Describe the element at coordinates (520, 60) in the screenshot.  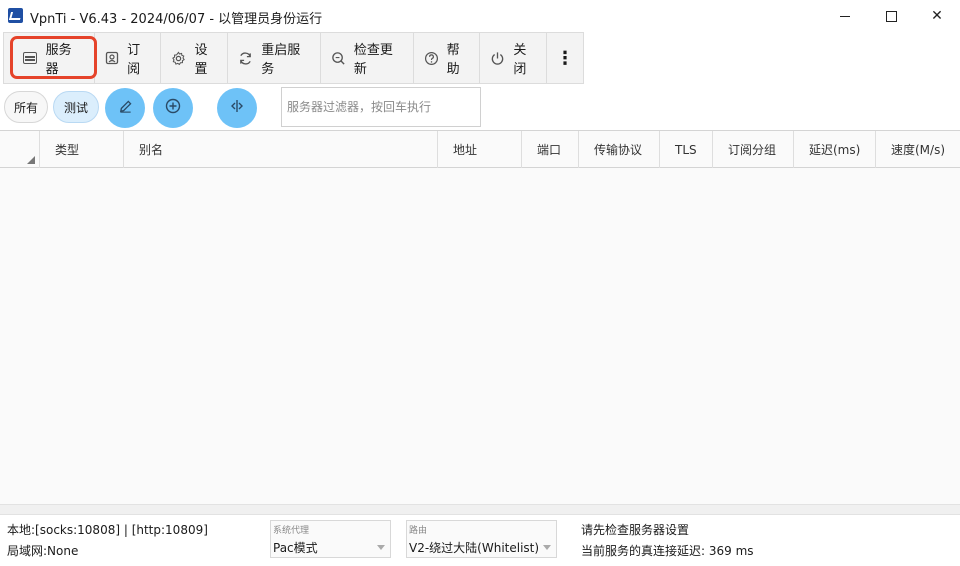
I see `toolbar-close-label: 关闭` at that location.